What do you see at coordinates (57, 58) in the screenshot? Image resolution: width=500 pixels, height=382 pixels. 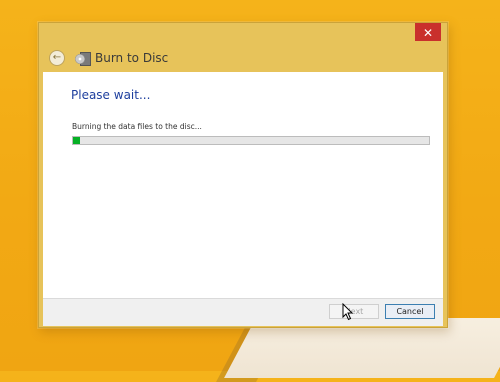 I see `back-arrow-icon: ←` at bounding box center [57, 58].